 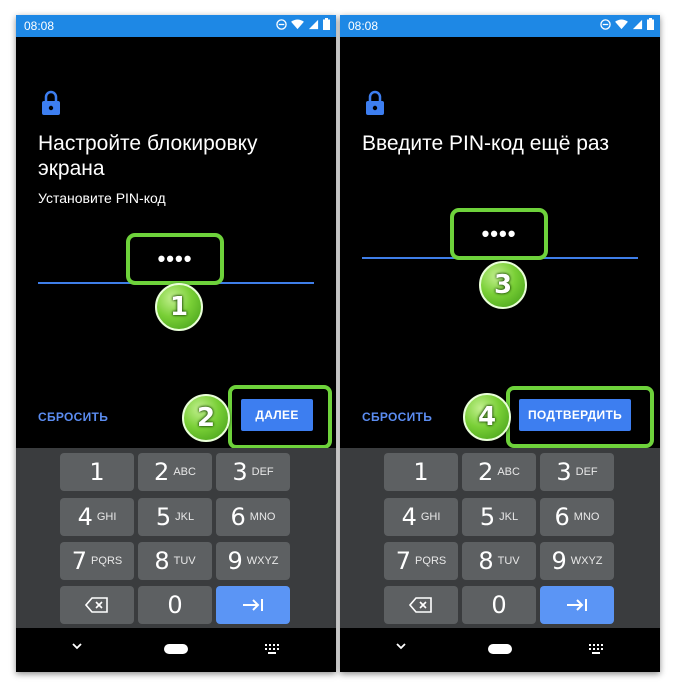 I want to click on step-badge-4: 4, so click(x=487, y=417).